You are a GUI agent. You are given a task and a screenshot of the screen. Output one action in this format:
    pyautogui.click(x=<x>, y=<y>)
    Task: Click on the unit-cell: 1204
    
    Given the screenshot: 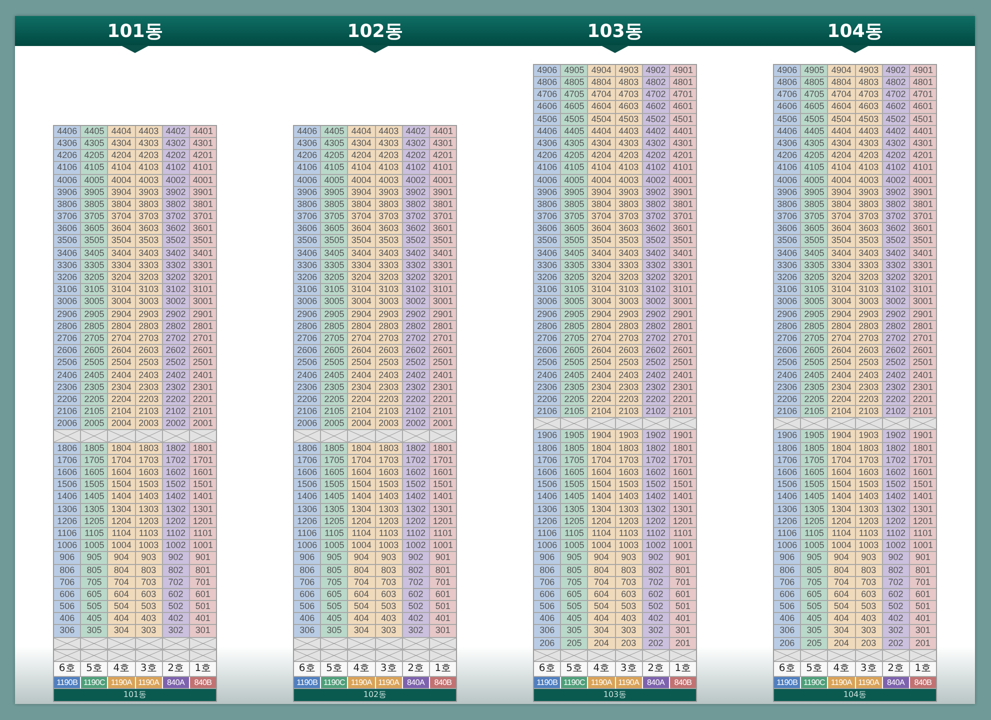 What is the action you would take?
    pyautogui.click(x=122, y=522)
    